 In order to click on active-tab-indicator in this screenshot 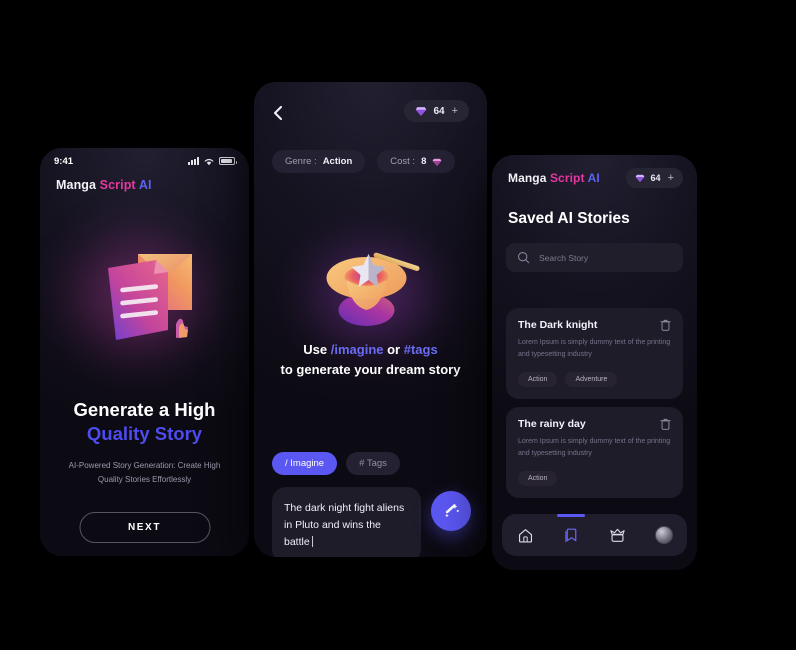, I will do `click(571, 515)`.